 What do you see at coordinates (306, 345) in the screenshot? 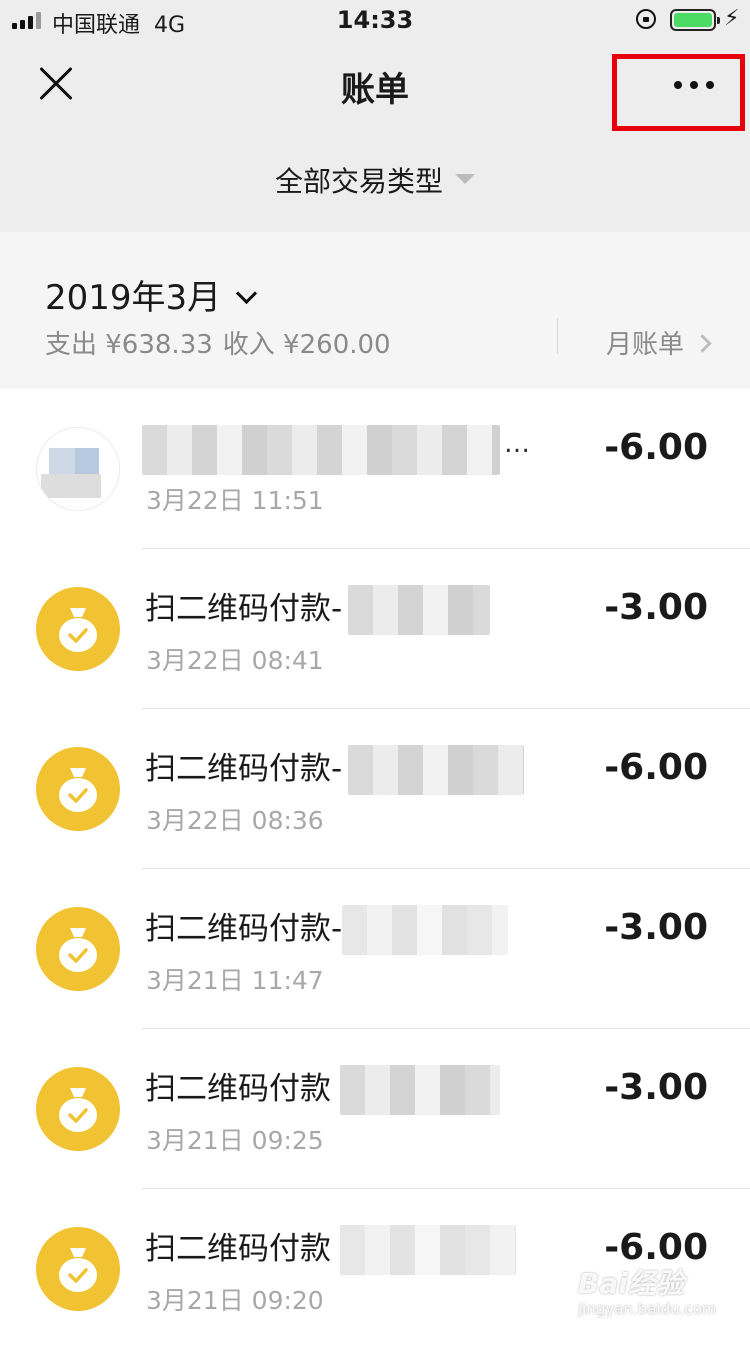
I see `income-total: 收入 ¥260.00` at bounding box center [306, 345].